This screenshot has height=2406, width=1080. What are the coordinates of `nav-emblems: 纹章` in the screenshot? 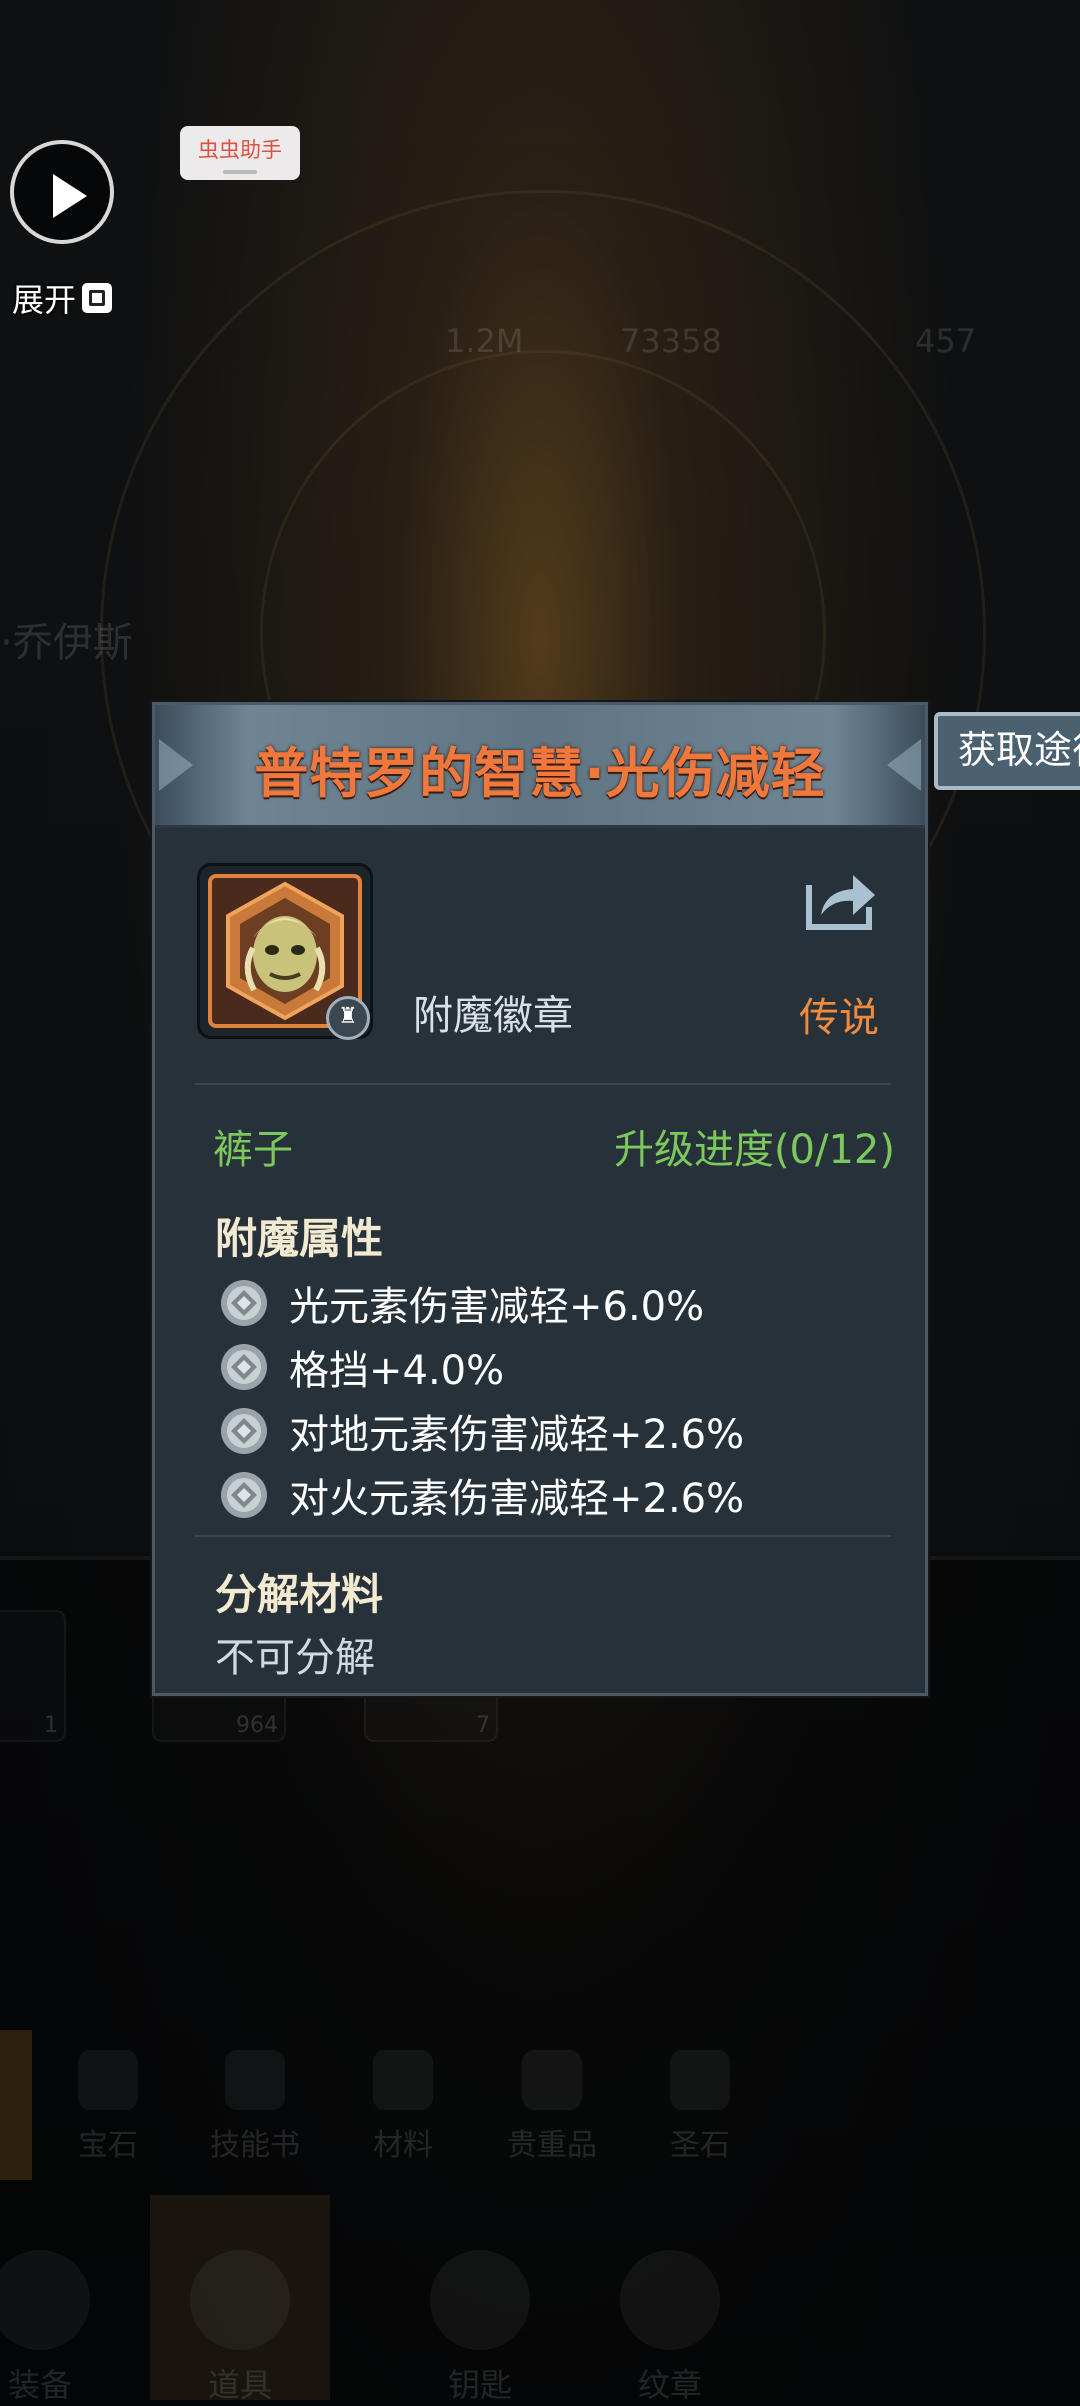 It's located at (670, 2328).